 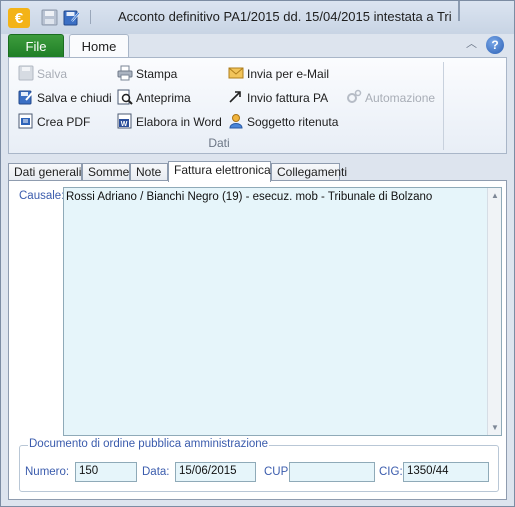 I want to click on ribbon-group-separator, so click(x=443, y=106).